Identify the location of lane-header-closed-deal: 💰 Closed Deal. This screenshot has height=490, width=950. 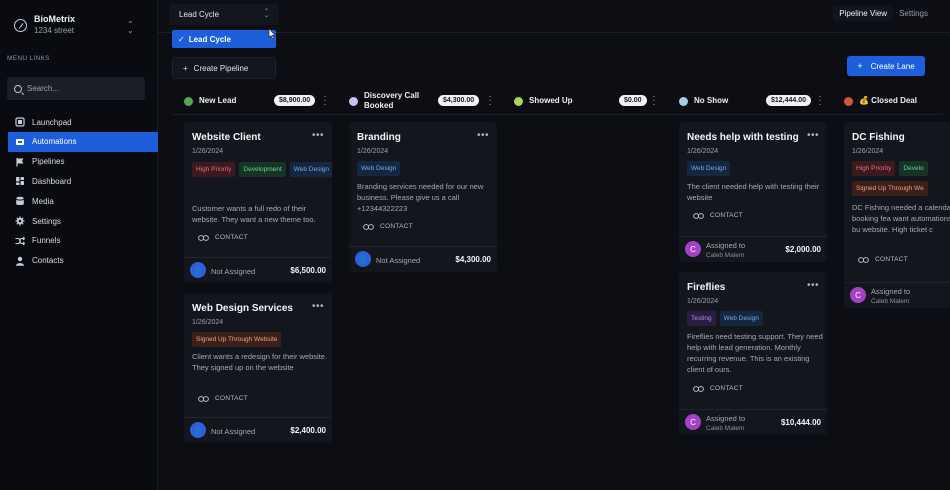
(897, 101).